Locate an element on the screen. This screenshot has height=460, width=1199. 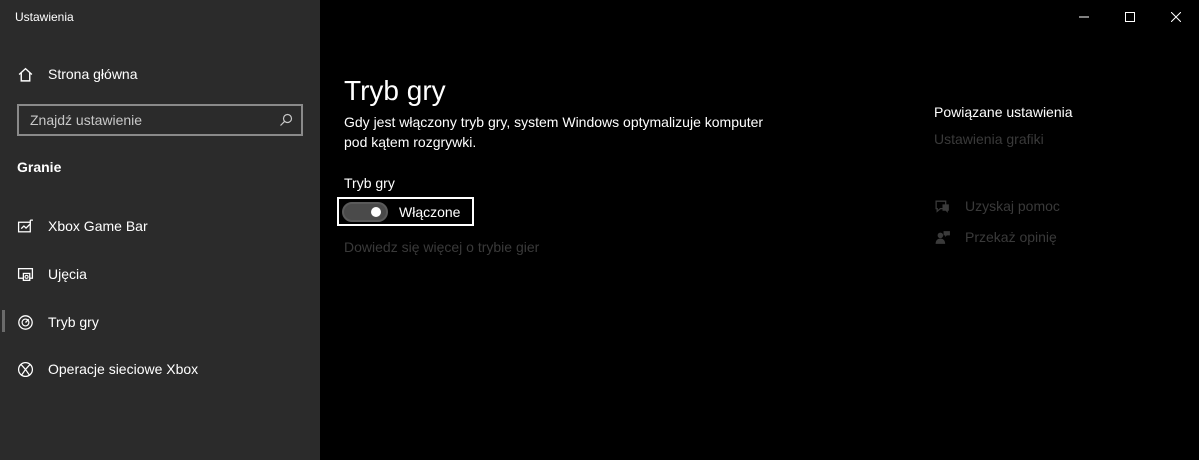
feedback-link: Przekaż opinię is located at coordinates (995, 237).